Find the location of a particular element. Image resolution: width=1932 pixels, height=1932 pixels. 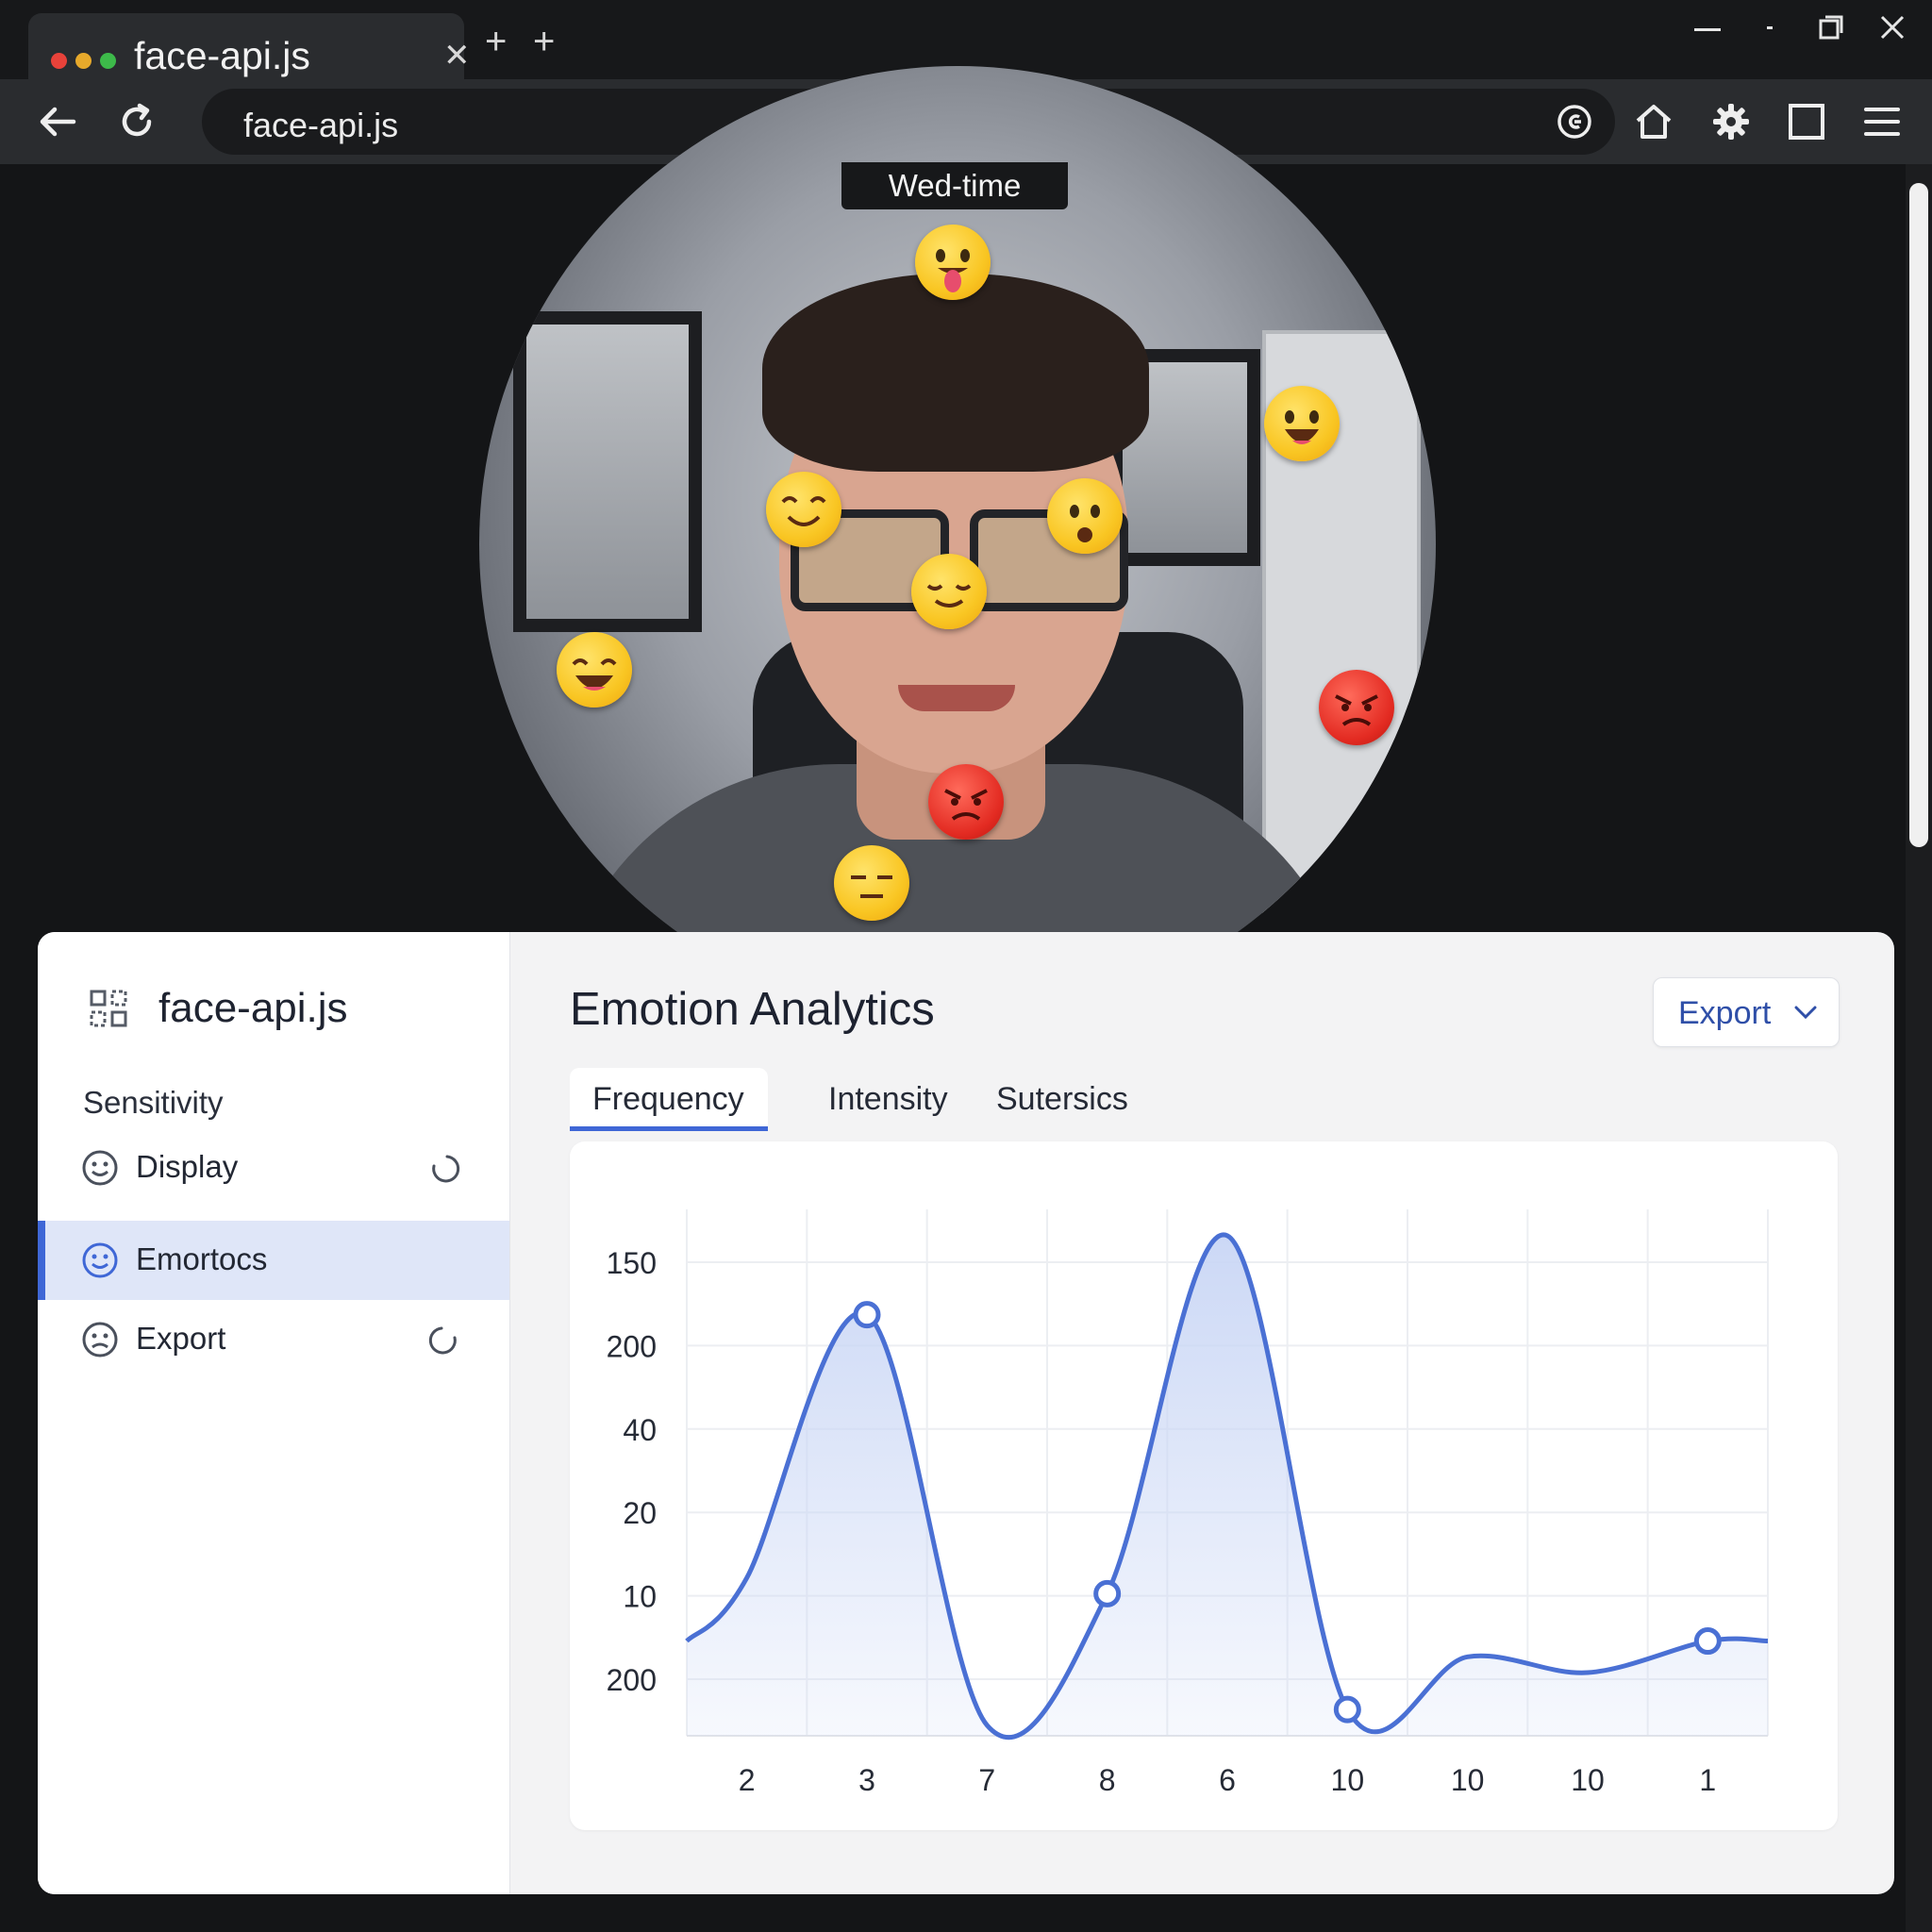

restore-icon is located at coordinates (1772, 27).